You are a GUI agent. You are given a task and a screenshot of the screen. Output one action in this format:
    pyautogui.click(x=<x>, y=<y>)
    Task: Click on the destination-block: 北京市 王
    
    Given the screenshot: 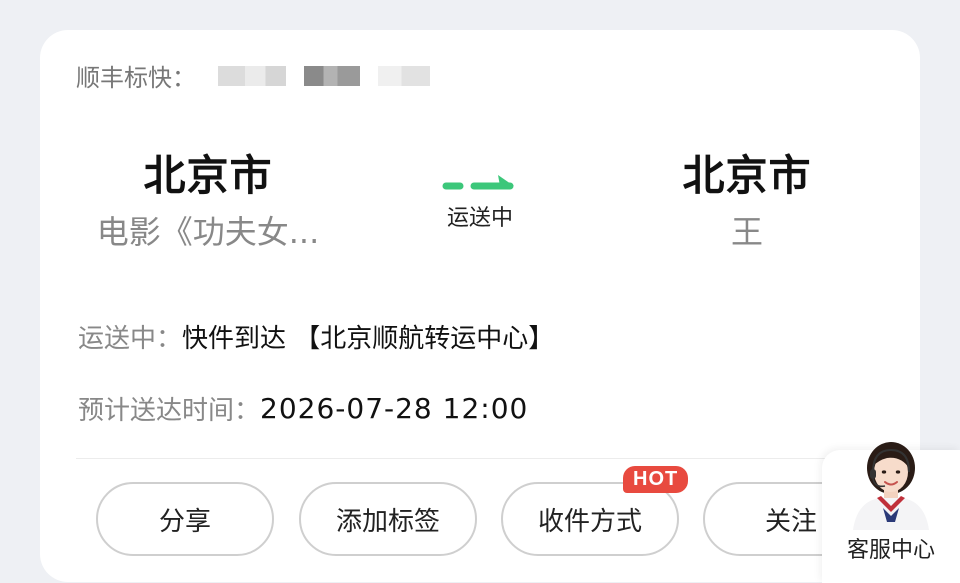 What is the action you would take?
    pyautogui.click(x=747, y=202)
    